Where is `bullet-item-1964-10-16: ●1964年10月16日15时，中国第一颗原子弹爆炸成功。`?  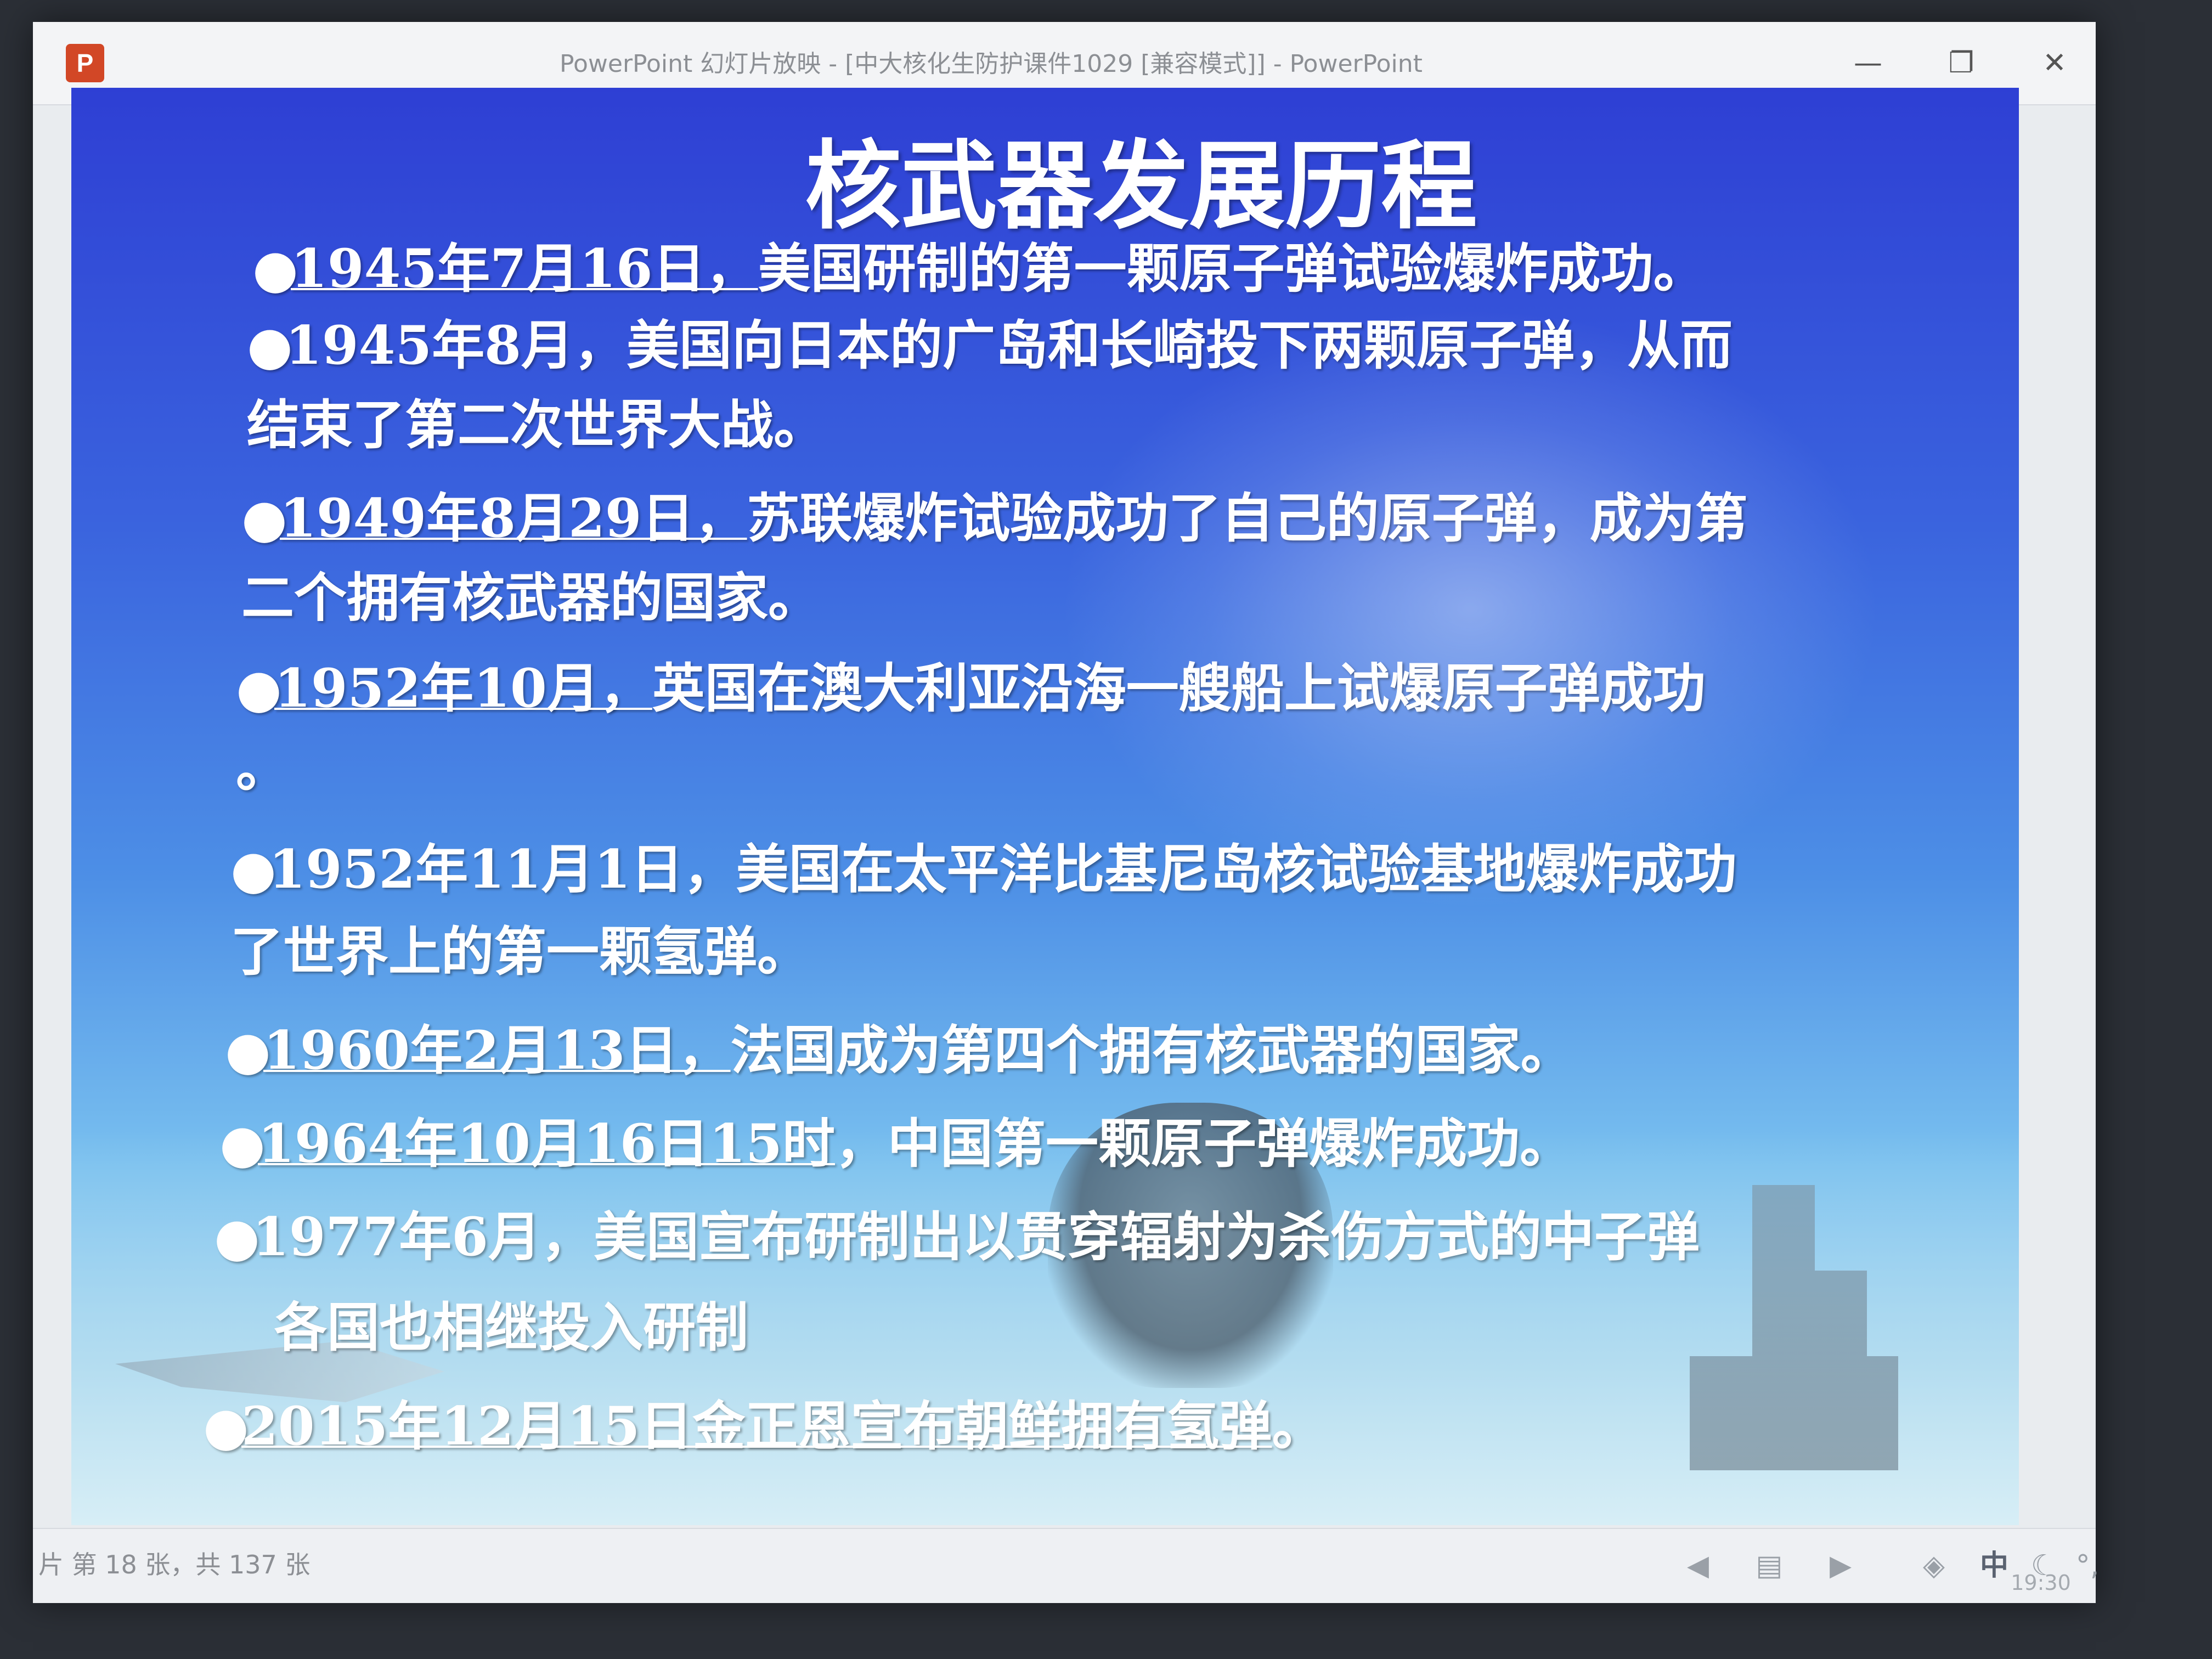
bullet-item-1964-10-16: ●1964年10月16日15时，中国第一颗原子弹爆炸成功。 is located at coordinates (895, 1144).